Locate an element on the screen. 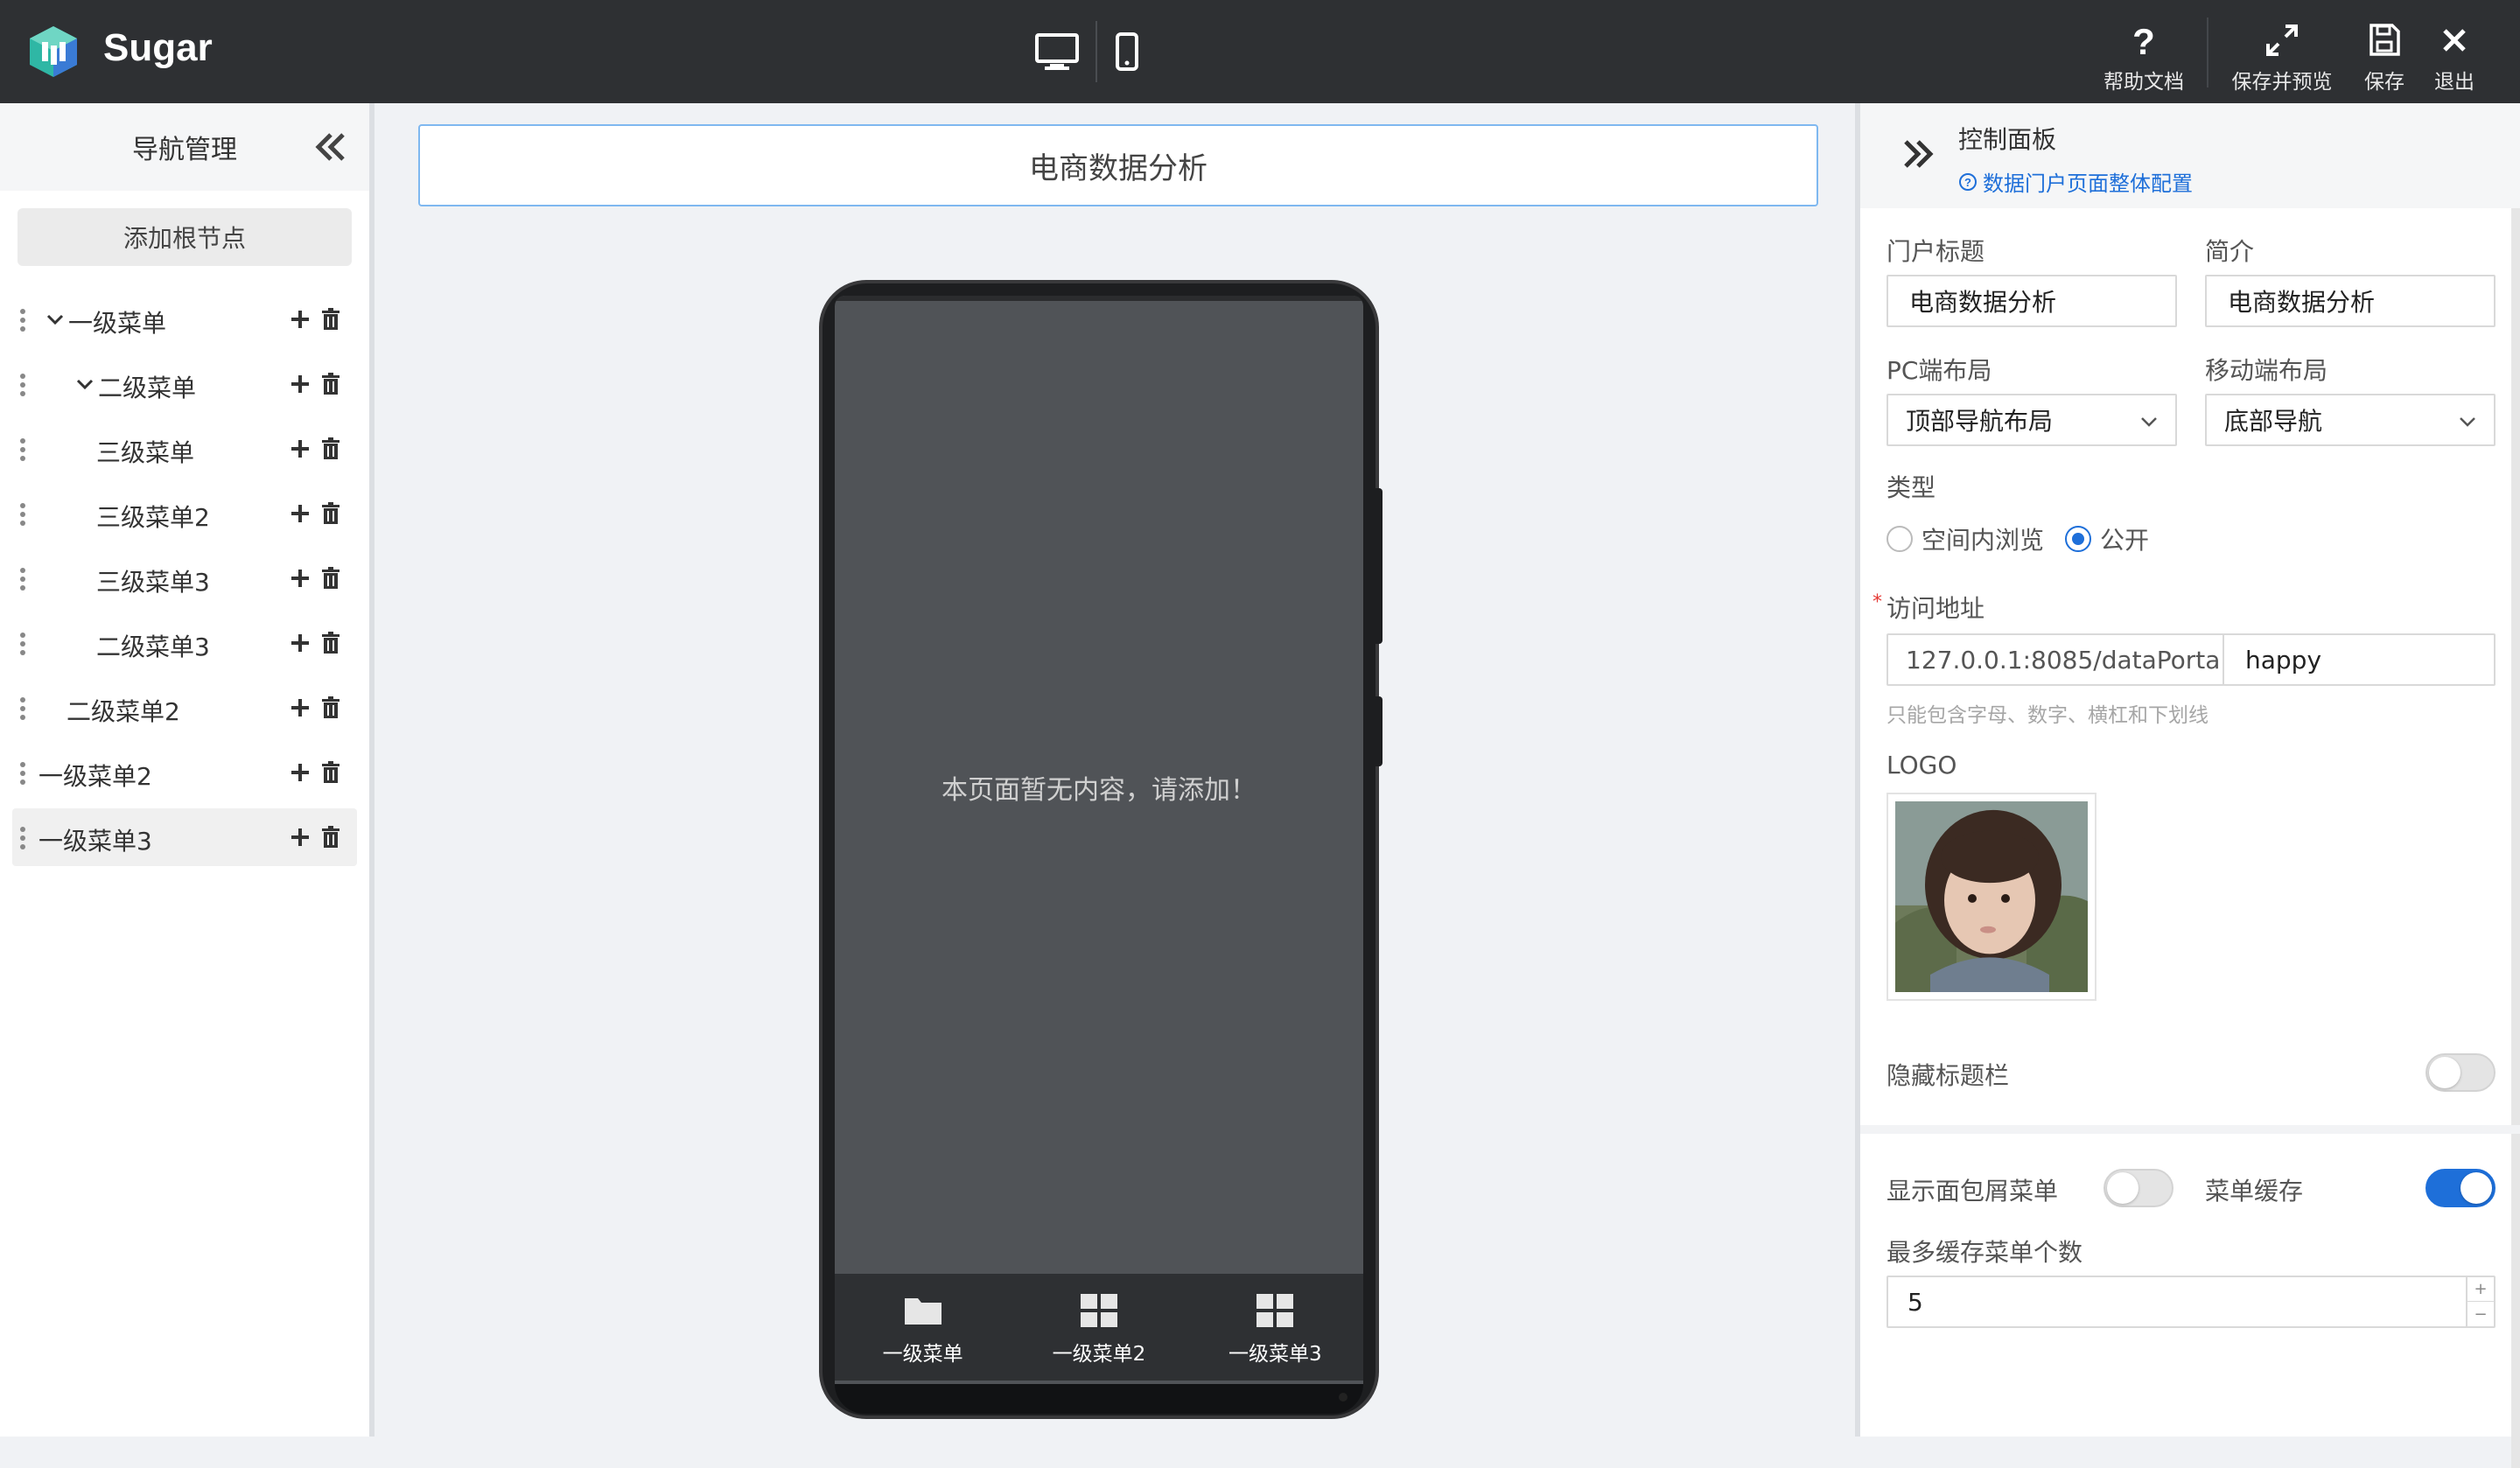  intro-input: 电商数据分析 is located at coordinates (2350, 301).